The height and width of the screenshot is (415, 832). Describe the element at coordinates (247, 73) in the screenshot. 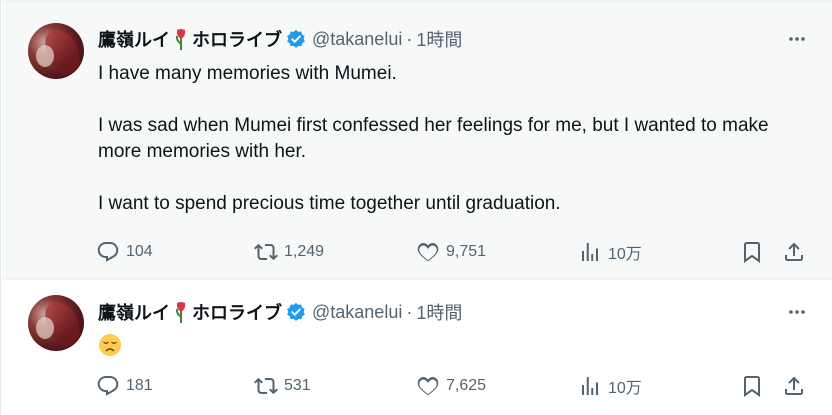

I see `tweet-paragraph: I have many memories with Mumei.` at that location.